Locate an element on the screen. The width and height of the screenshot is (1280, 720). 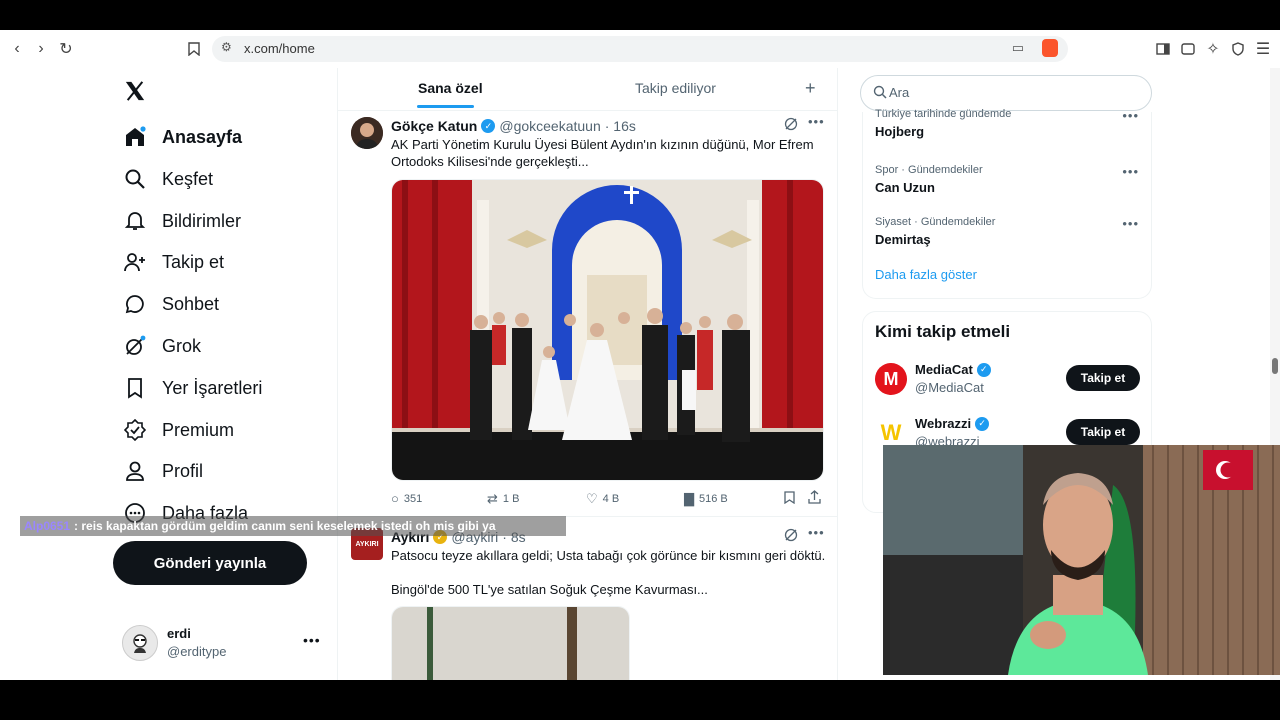
repost-icon: ⇄ is located at coordinates (492, 498).